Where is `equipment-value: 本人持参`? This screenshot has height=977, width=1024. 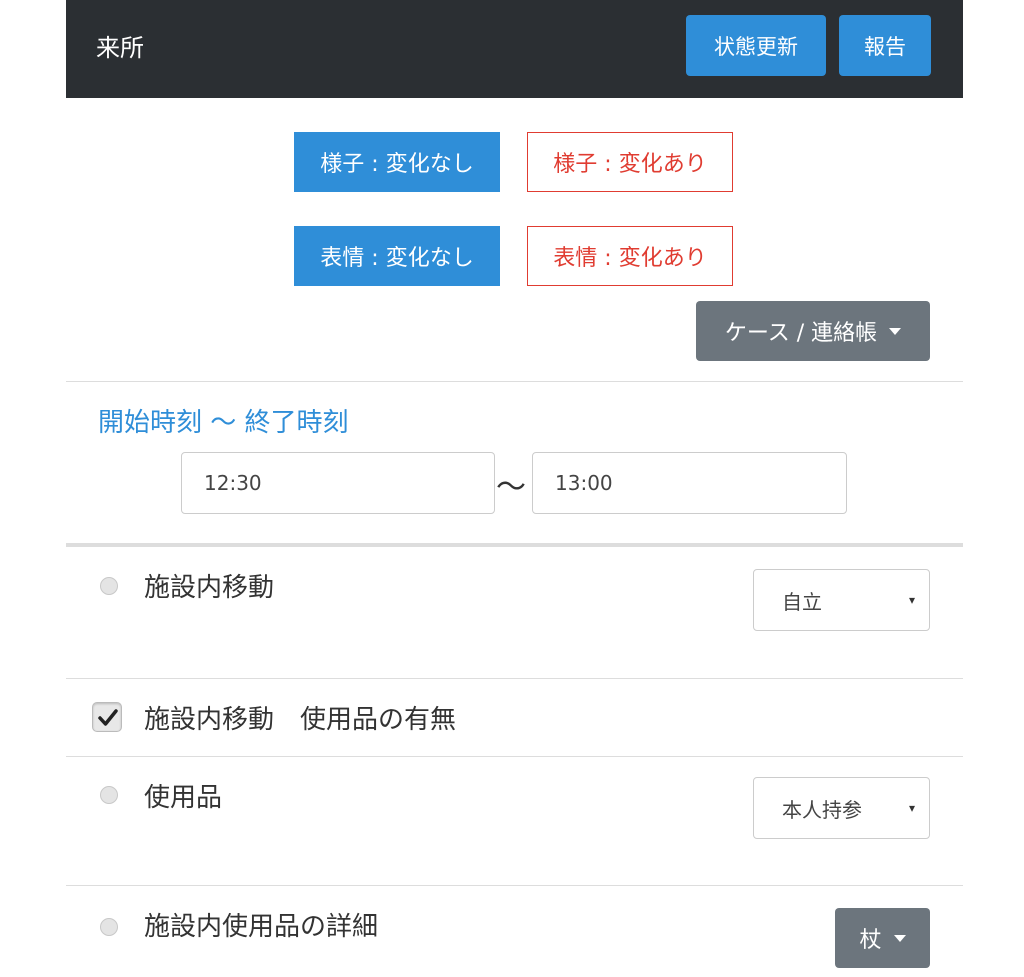 equipment-value: 本人持参 is located at coordinates (822, 809).